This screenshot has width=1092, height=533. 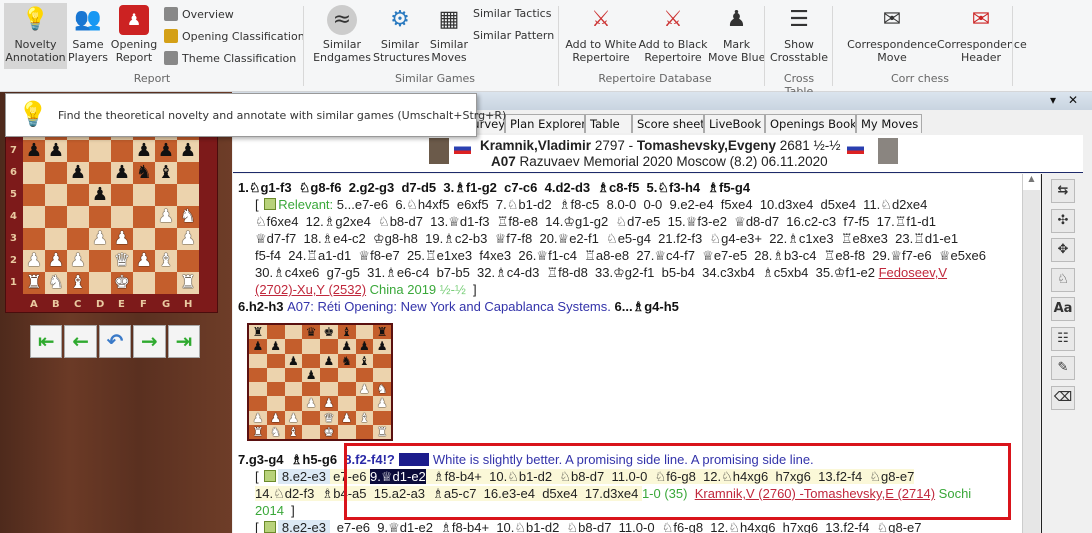 I want to click on toolbar-button-icon: ☷, so click(x=1063, y=338).